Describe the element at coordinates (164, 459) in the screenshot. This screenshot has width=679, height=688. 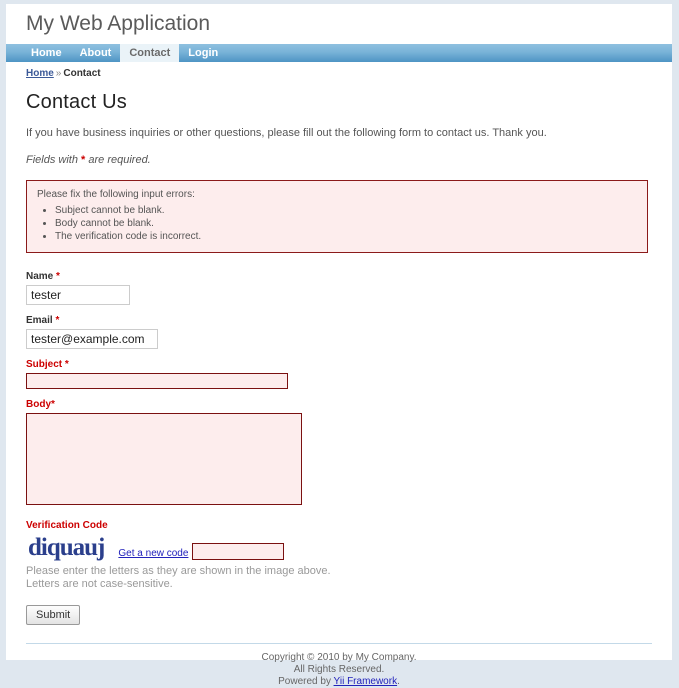
I see `body-textarea` at that location.